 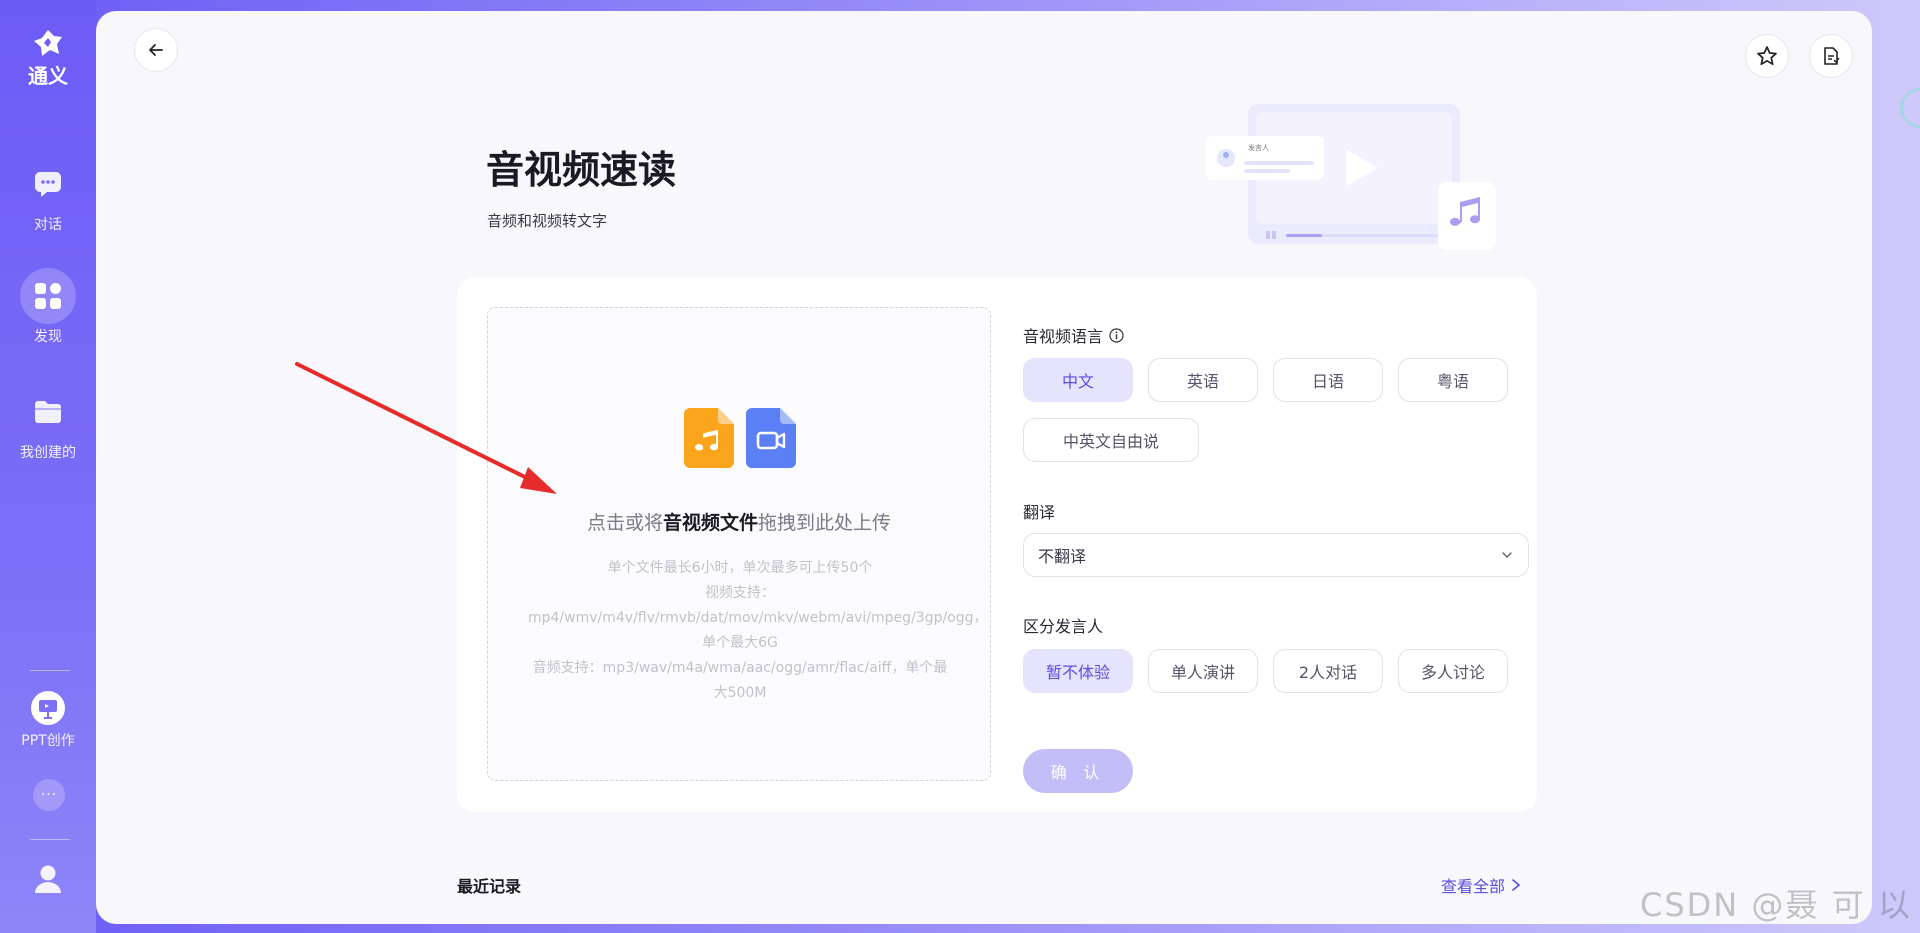 What do you see at coordinates (48, 225) in the screenshot?
I see `sidebar-item-label: 对话` at bounding box center [48, 225].